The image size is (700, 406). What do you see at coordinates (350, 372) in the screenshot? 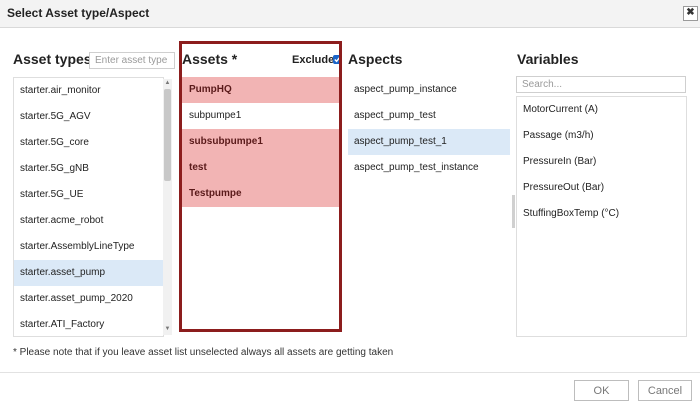
I see `footer-divider` at bounding box center [350, 372].